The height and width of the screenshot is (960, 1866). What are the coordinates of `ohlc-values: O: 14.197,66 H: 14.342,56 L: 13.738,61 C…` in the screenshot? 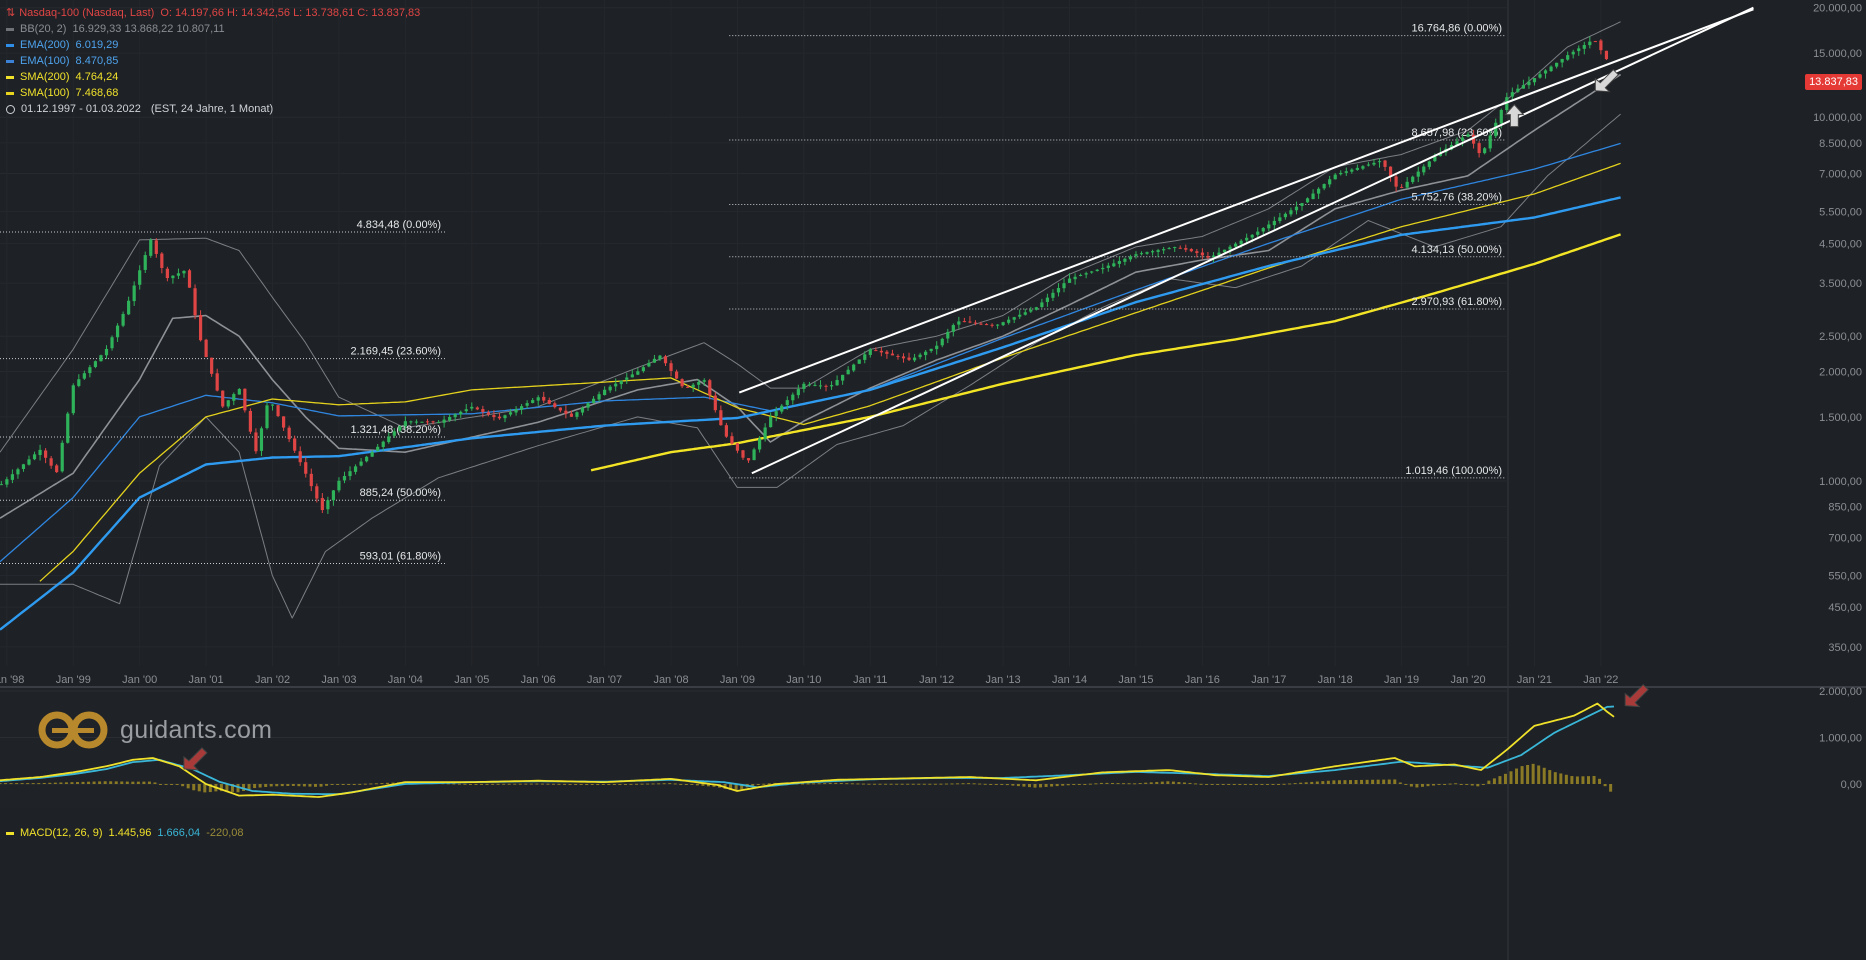 It's located at (290, 13).